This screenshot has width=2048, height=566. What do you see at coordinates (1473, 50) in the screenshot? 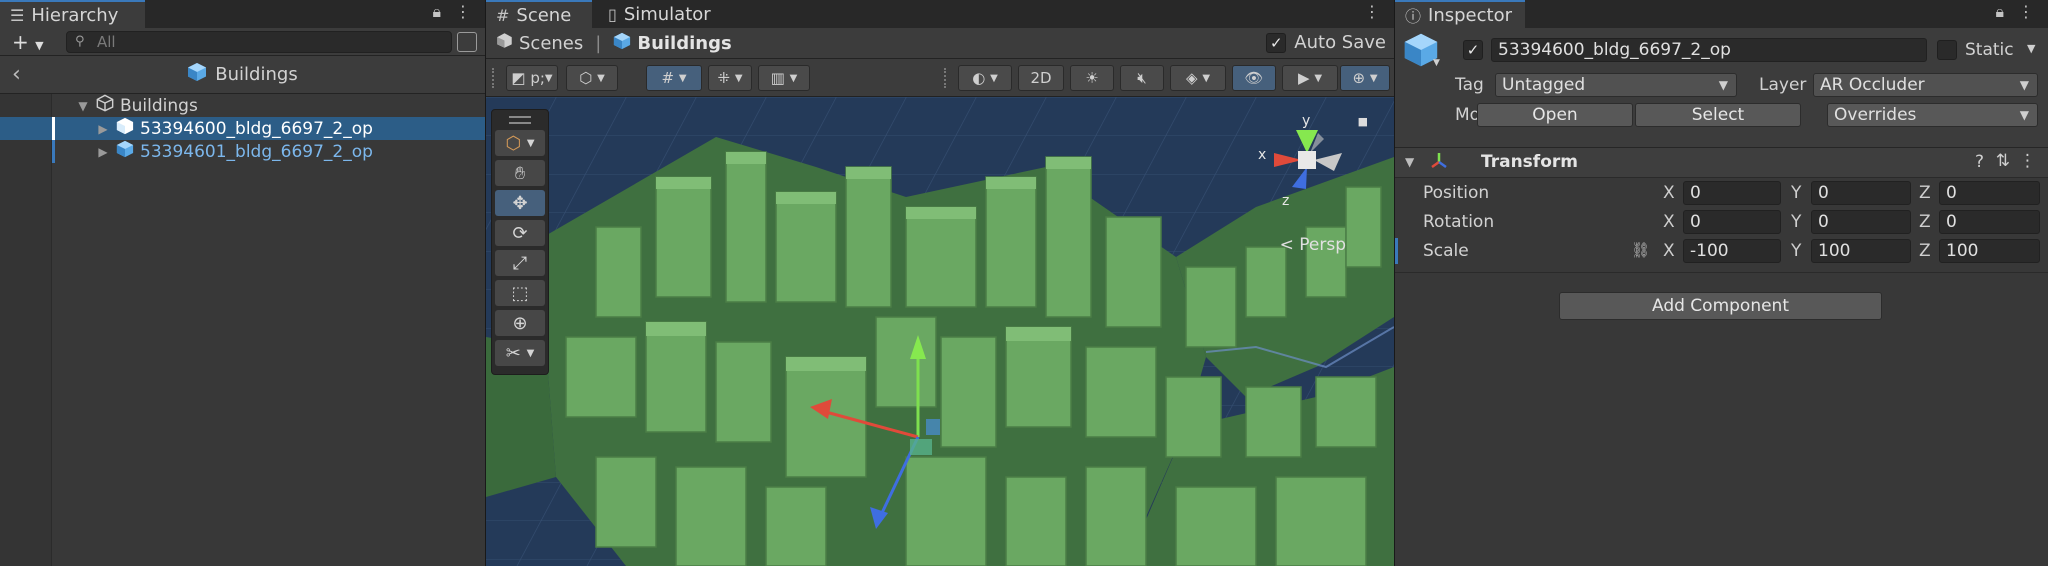
I see `active-checkbox: ✓` at bounding box center [1473, 50].